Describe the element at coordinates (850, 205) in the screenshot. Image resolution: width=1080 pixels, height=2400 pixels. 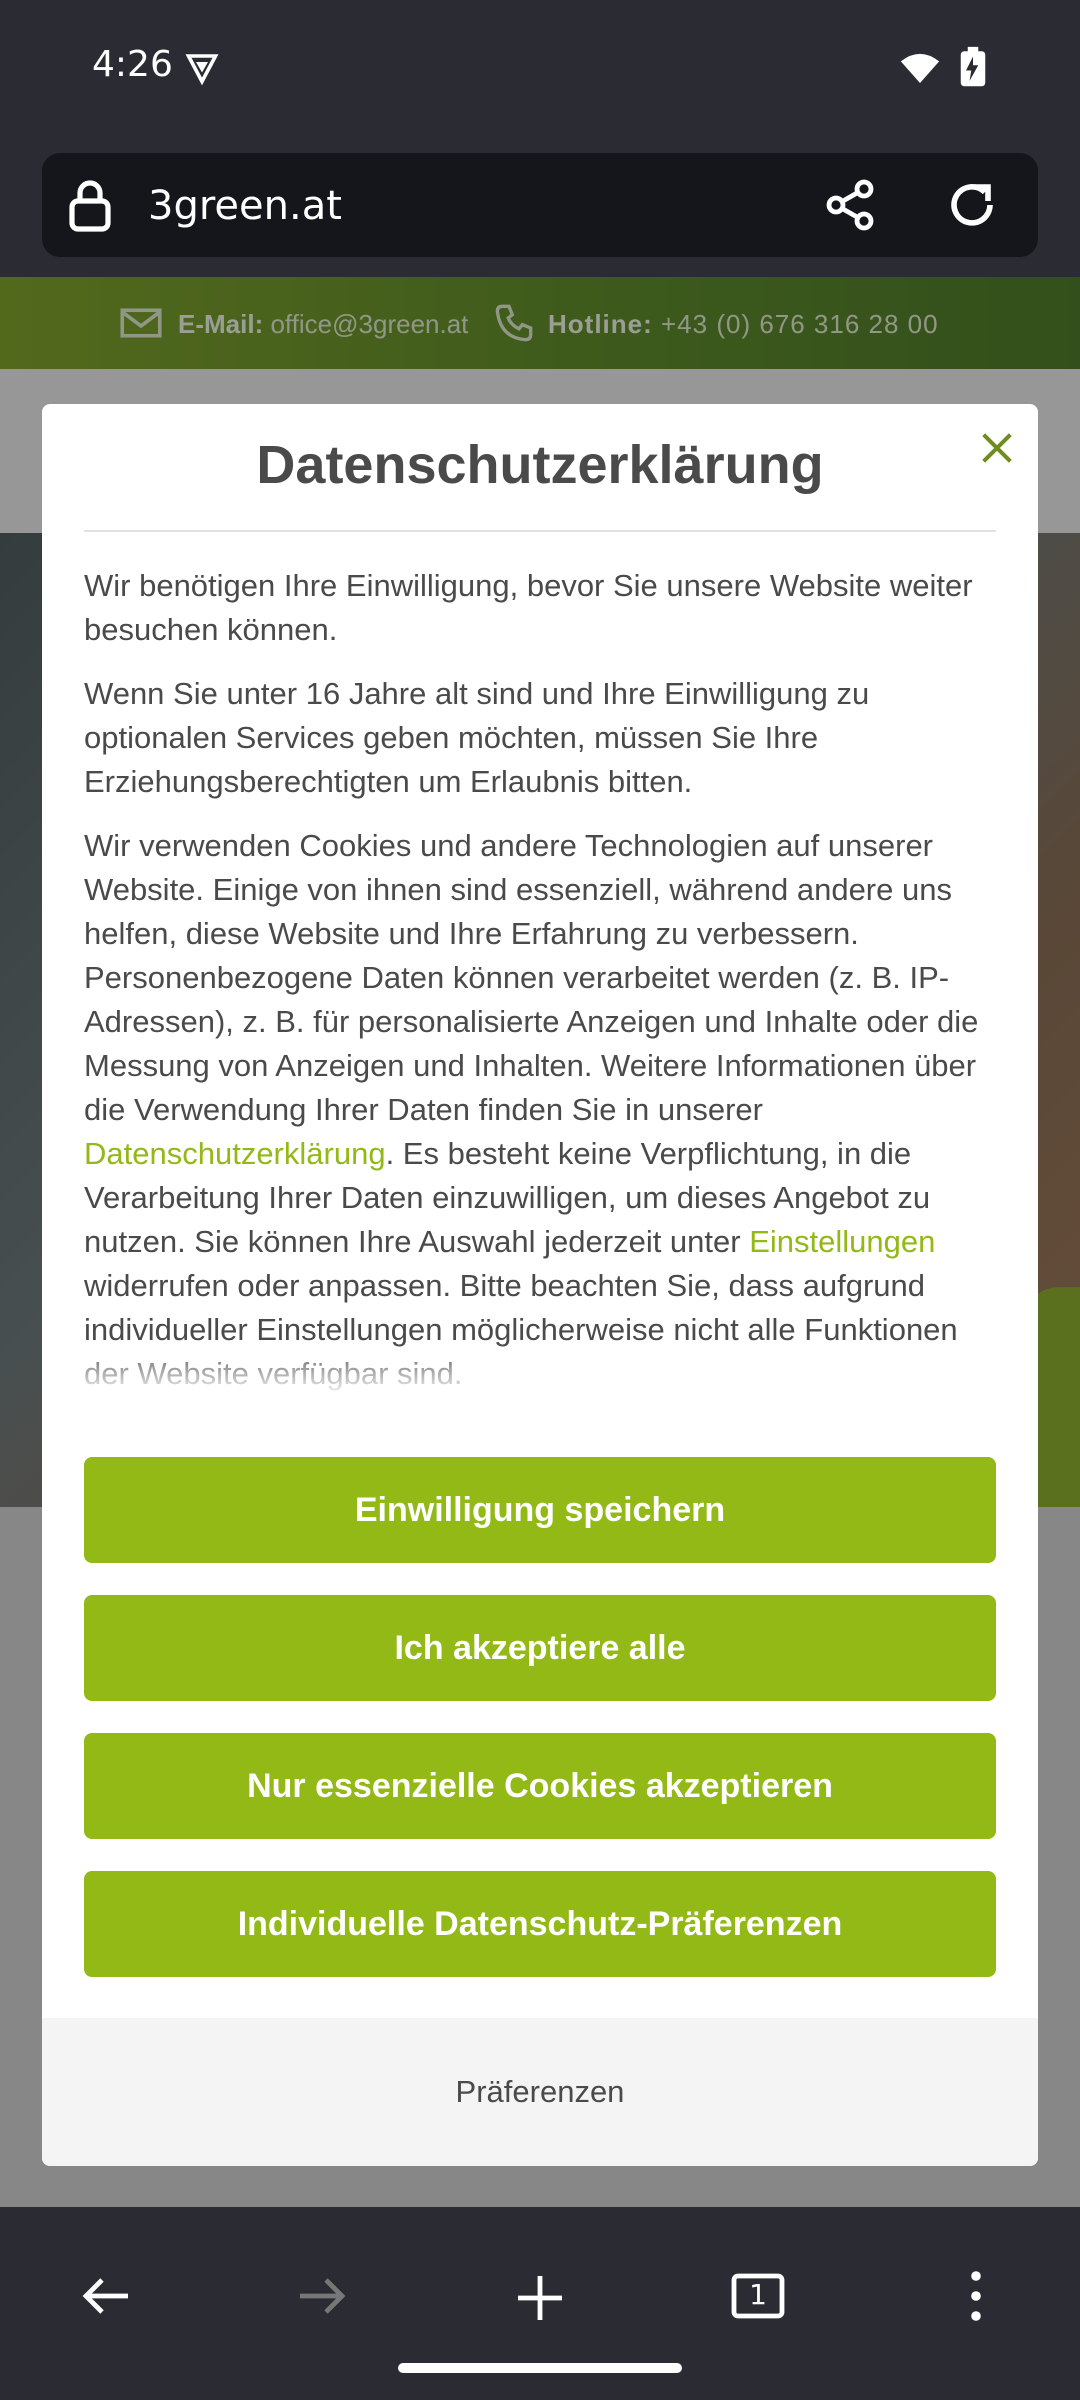
I see `share-icon` at that location.